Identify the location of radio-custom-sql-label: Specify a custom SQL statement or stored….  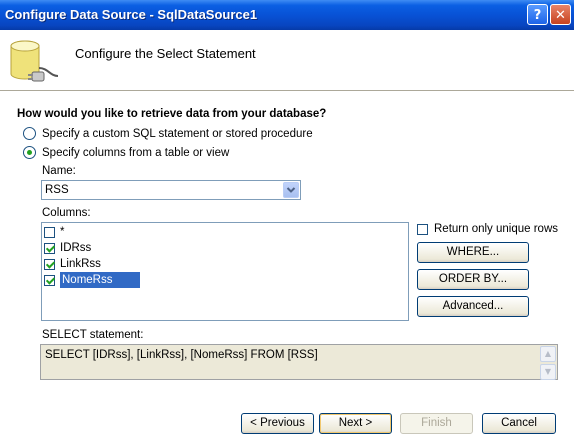
(177, 133).